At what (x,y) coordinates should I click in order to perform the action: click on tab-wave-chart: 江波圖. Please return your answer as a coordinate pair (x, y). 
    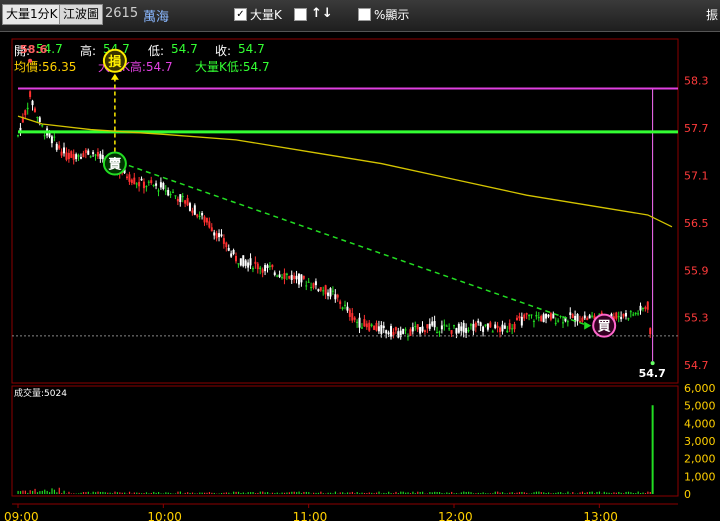
    Looking at the image, I should click on (81, 14).